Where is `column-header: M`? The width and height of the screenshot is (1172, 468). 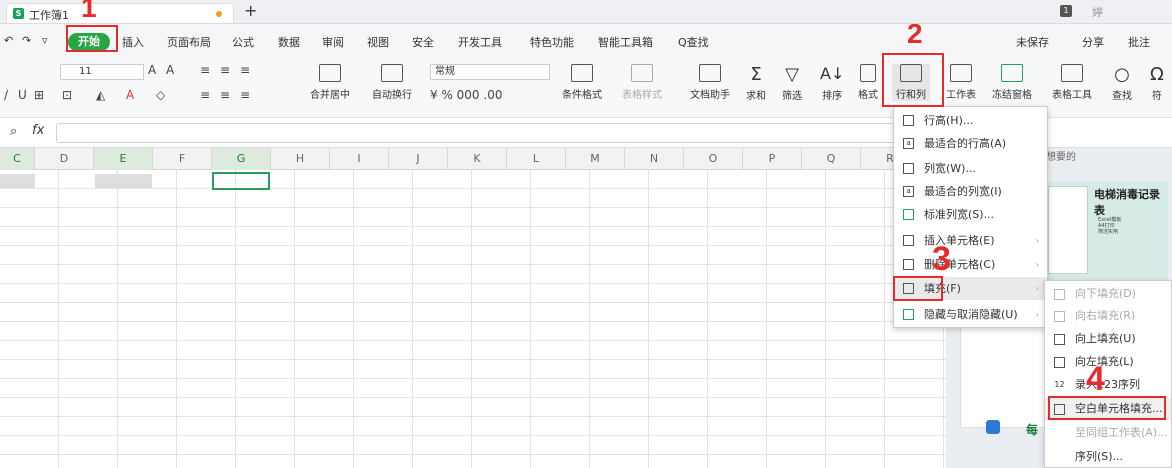
column-header: M is located at coordinates (595, 159).